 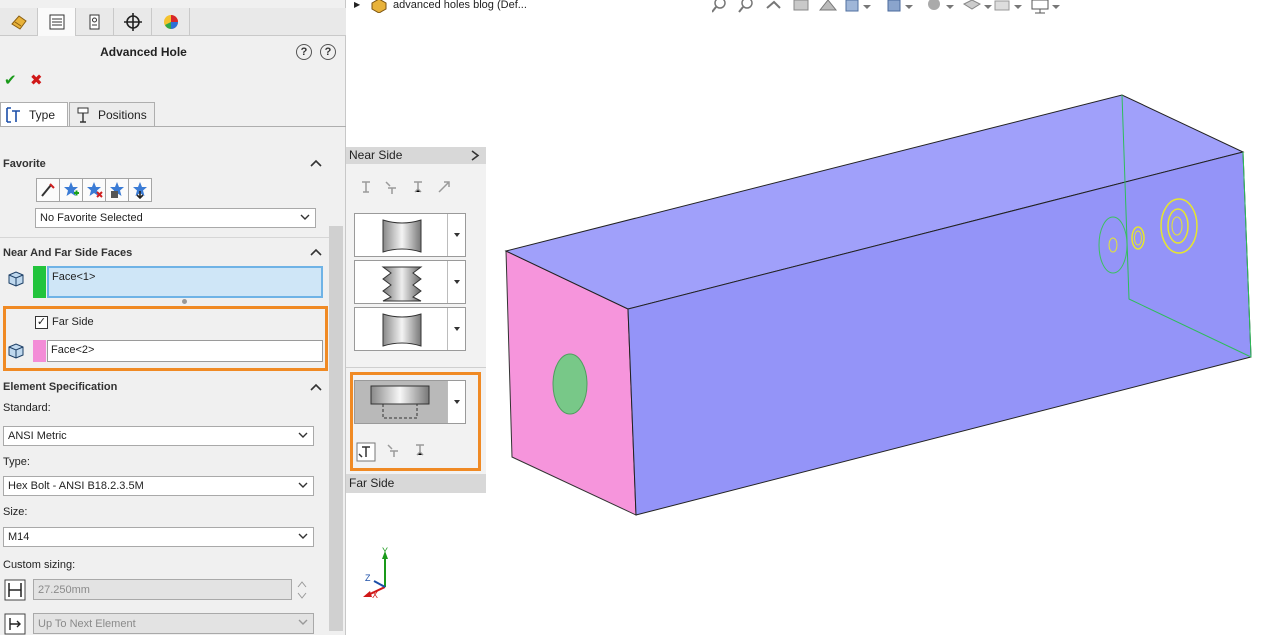 I want to click on favorite-select: No Favorite Selected, so click(x=175, y=218).